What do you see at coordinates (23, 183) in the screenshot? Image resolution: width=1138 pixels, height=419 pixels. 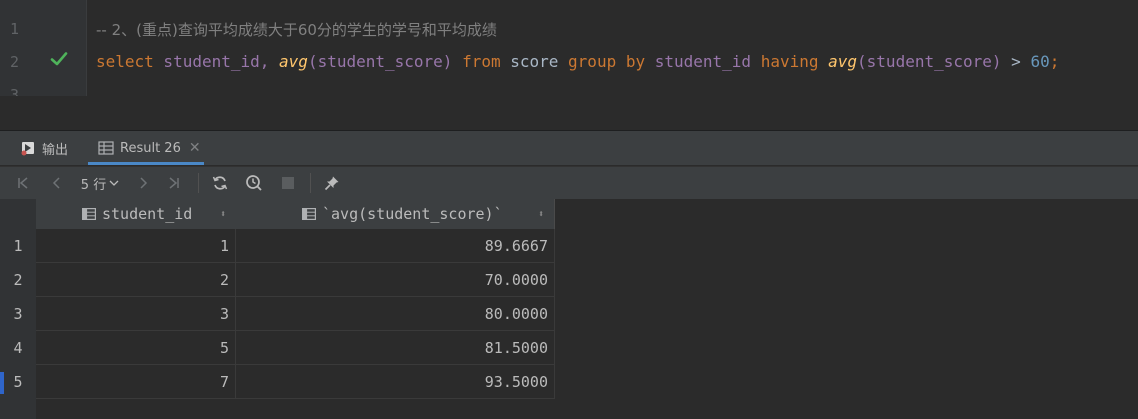 I see `first-page-icon` at bounding box center [23, 183].